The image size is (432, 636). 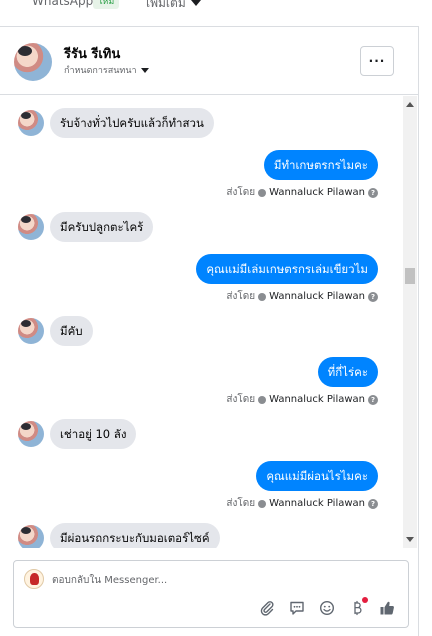 What do you see at coordinates (166, 6) in the screenshot?
I see `tab-more: เพิ่มเติม` at bounding box center [166, 6].